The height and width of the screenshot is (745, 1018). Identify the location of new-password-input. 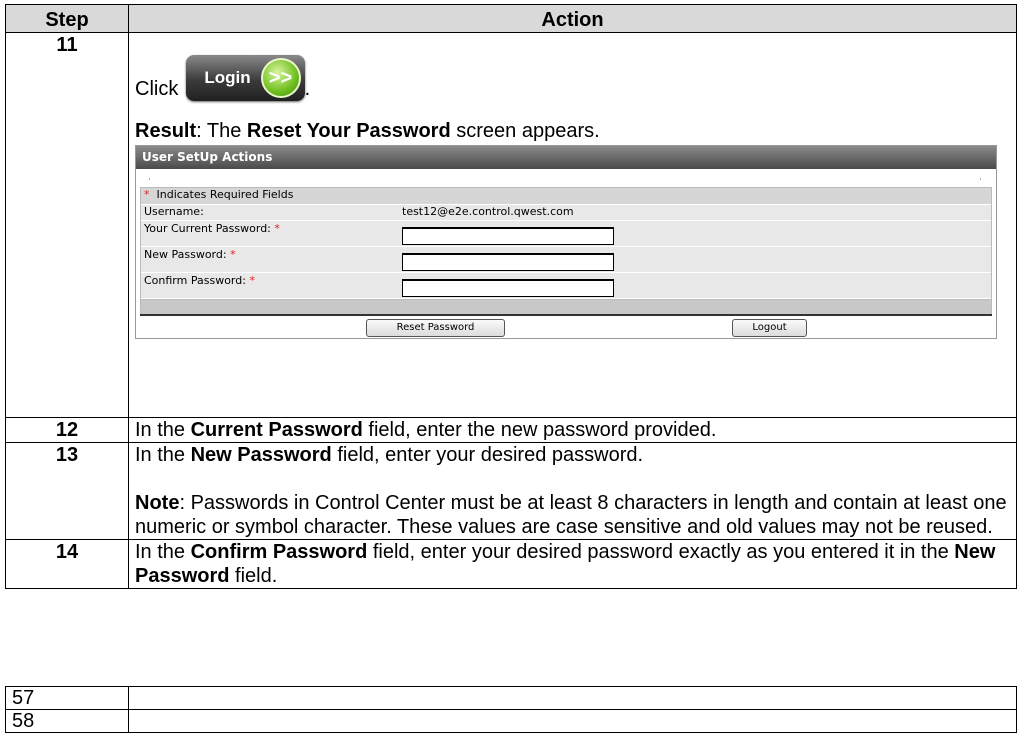
(508, 261).